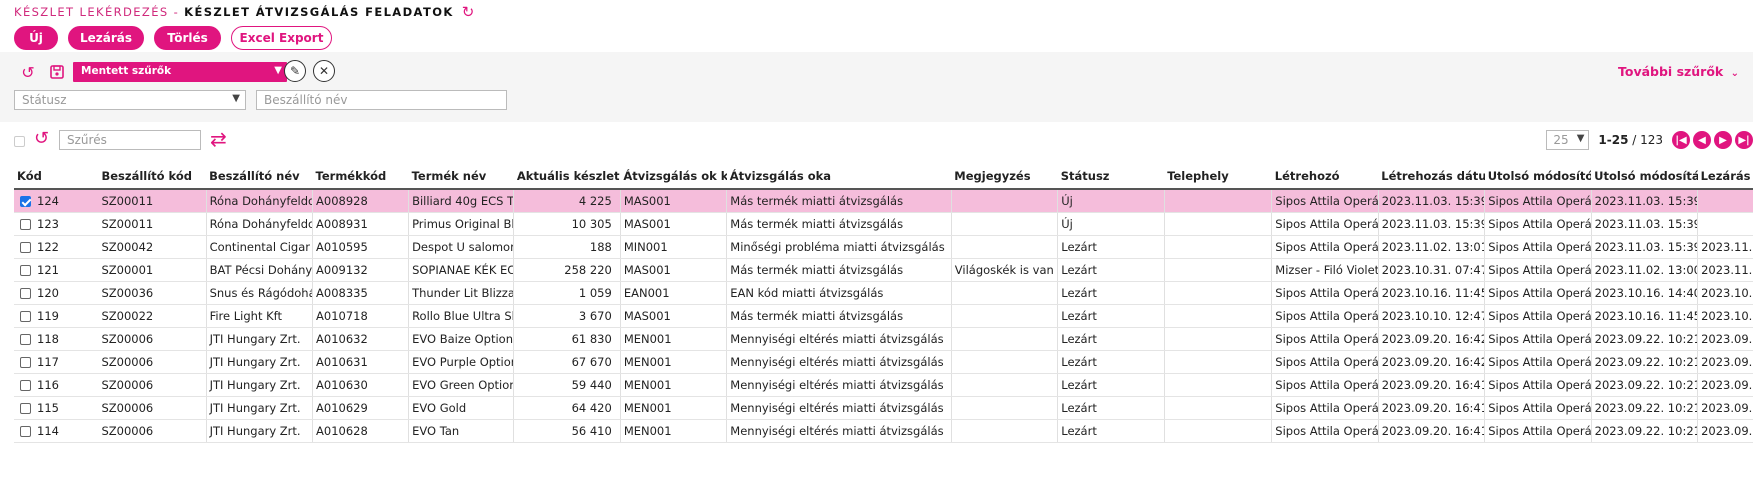 This screenshot has width=1753, height=487. I want to click on column-header: Telephely, so click(1218, 177).